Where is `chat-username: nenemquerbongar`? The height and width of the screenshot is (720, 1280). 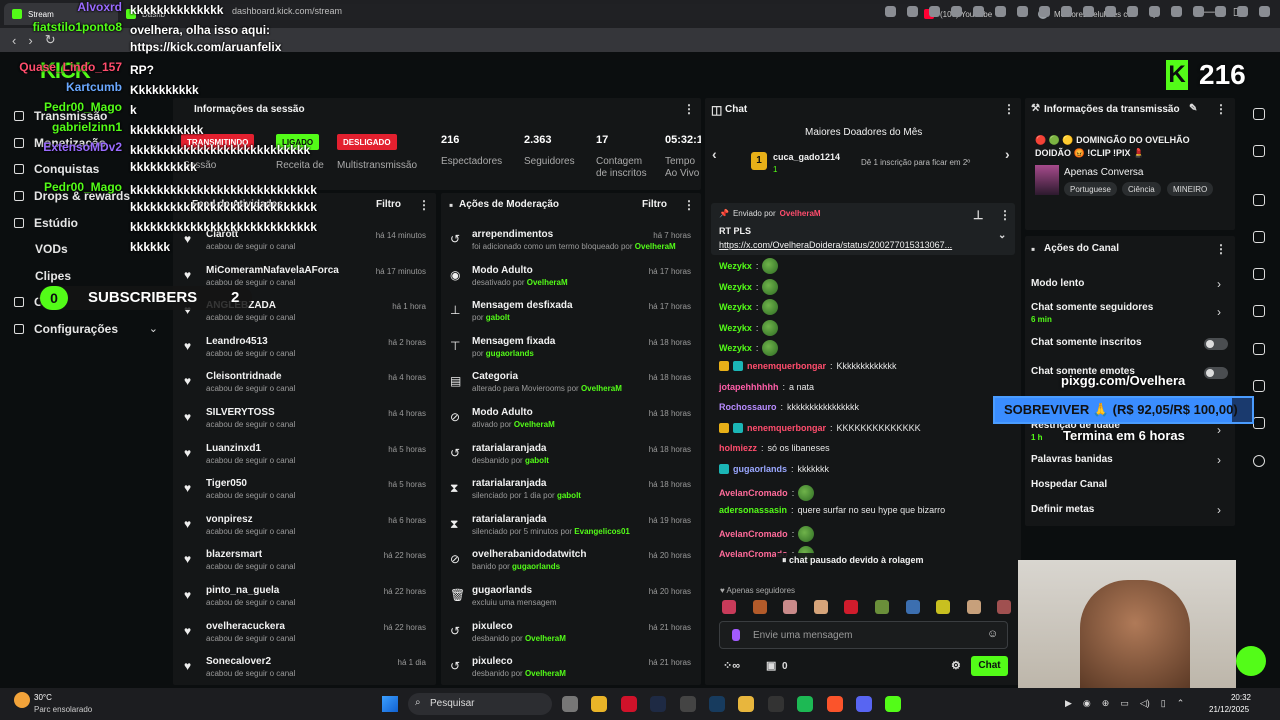 chat-username: nenemquerbongar is located at coordinates (786, 366).